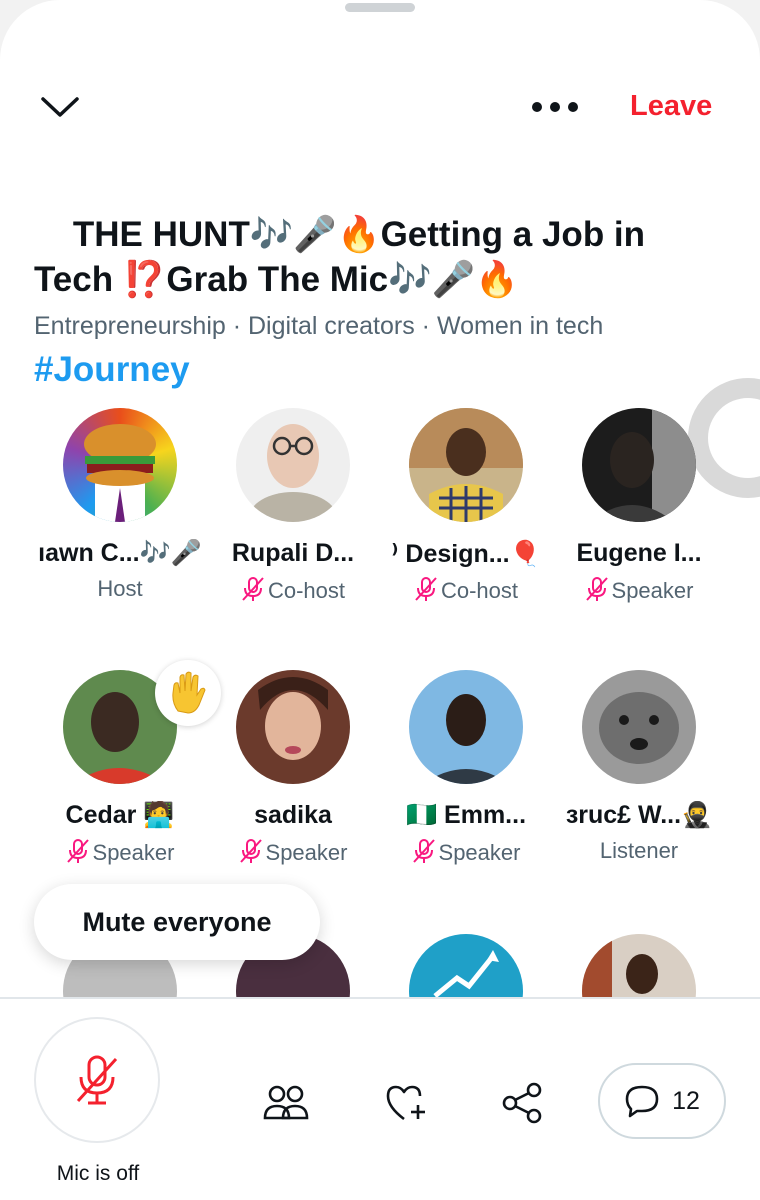  I want to click on hashtag-link: #Journey, so click(354, 369).